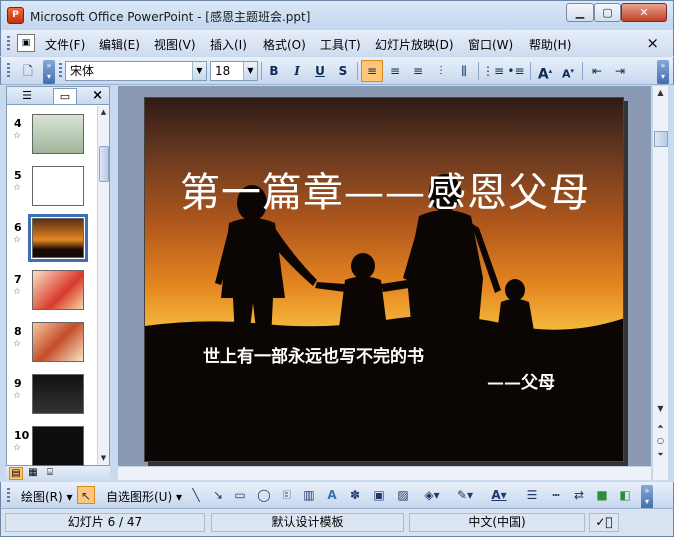  Describe the element at coordinates (320, 71) in the screenshot. I see `underline-button: U` at that location.